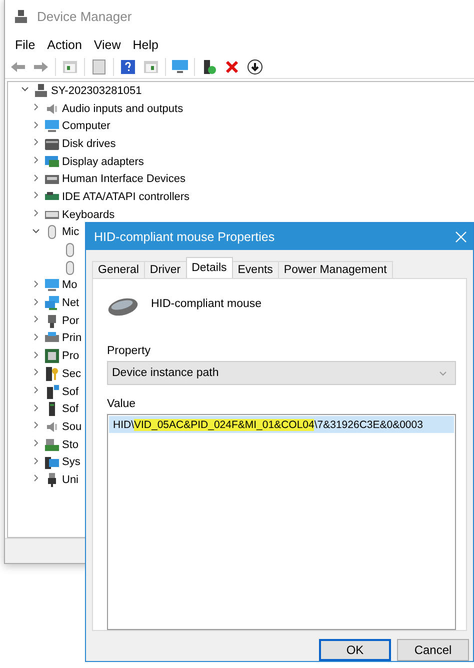 The image size is (474, 668). What do you see at coordinates (25, 45) in the screenshot?
I see `menu-item: File` at bounding box center [25, 45].